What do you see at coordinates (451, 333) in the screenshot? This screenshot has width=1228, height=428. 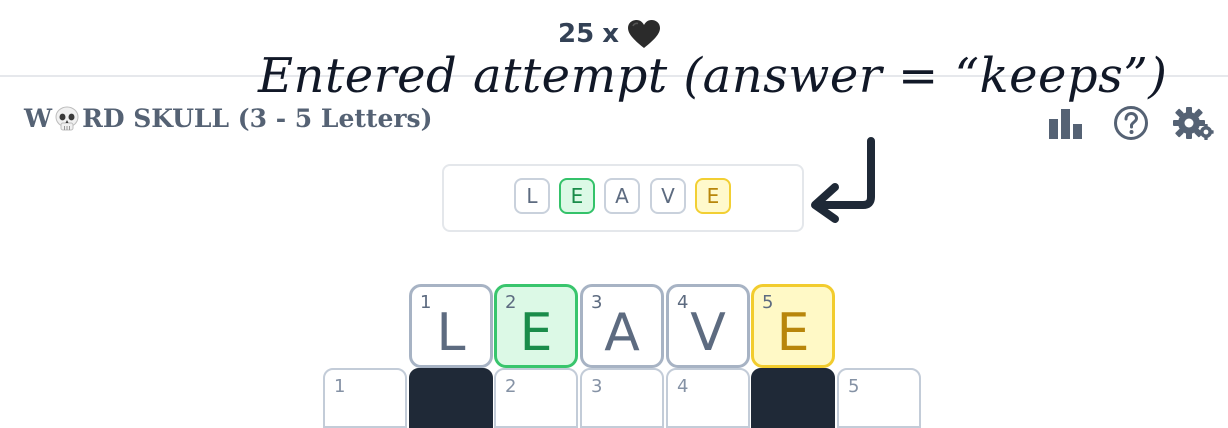 I see `tile-letter: L` at bounding box center [451, 333].